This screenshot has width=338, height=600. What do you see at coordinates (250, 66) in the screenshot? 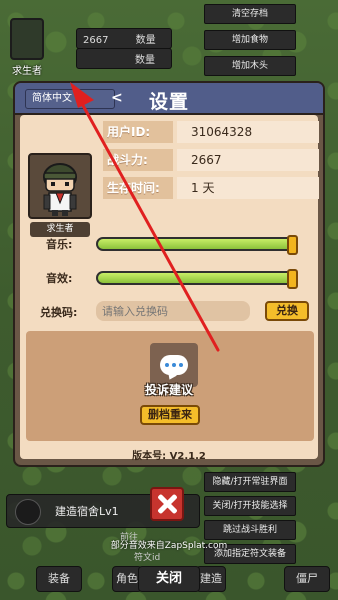
I see `cheat-add-wood: 增加木头` at bounding box center [250, 66].